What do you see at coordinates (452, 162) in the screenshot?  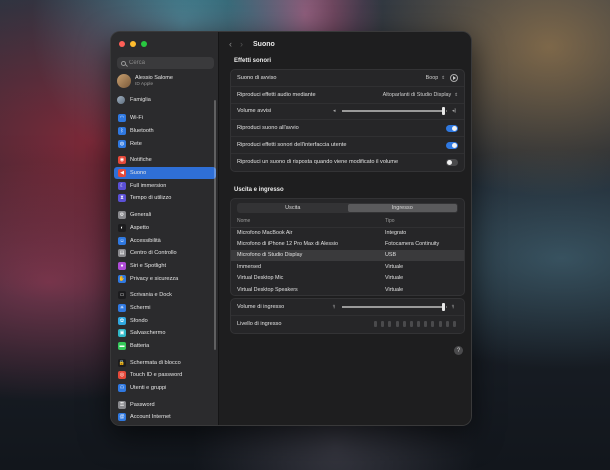 I see `volume-feedback-toggle` at bounding box center [452, 162].